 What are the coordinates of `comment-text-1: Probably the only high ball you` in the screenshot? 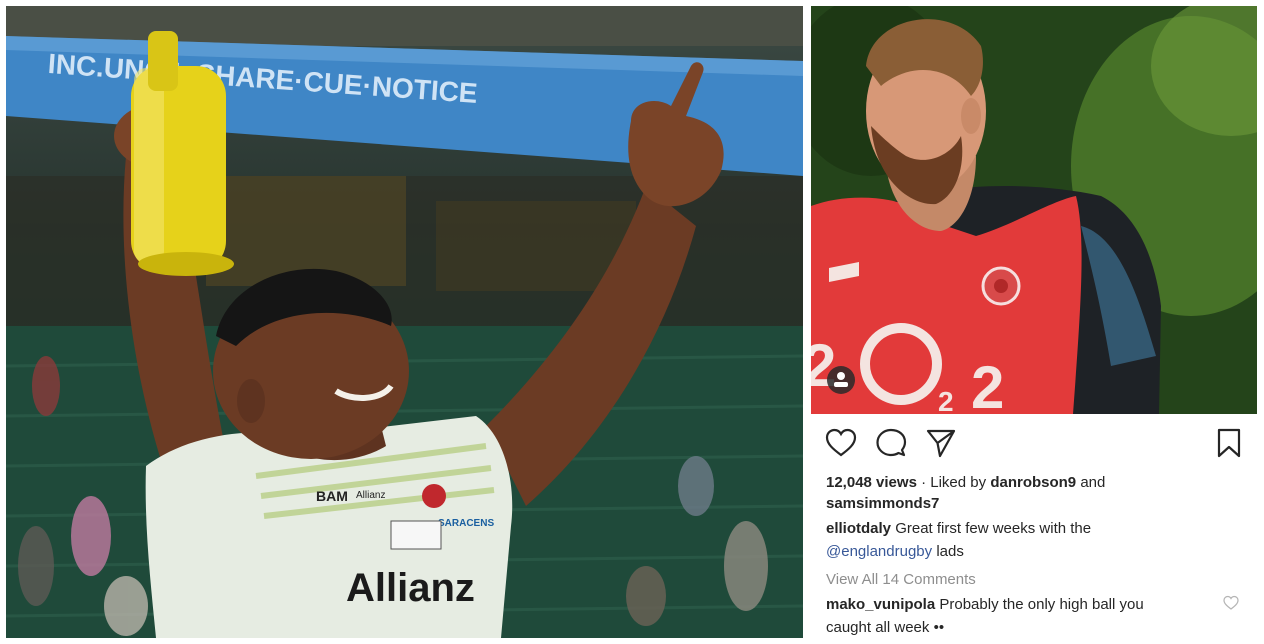 It's located at (1041, 604).